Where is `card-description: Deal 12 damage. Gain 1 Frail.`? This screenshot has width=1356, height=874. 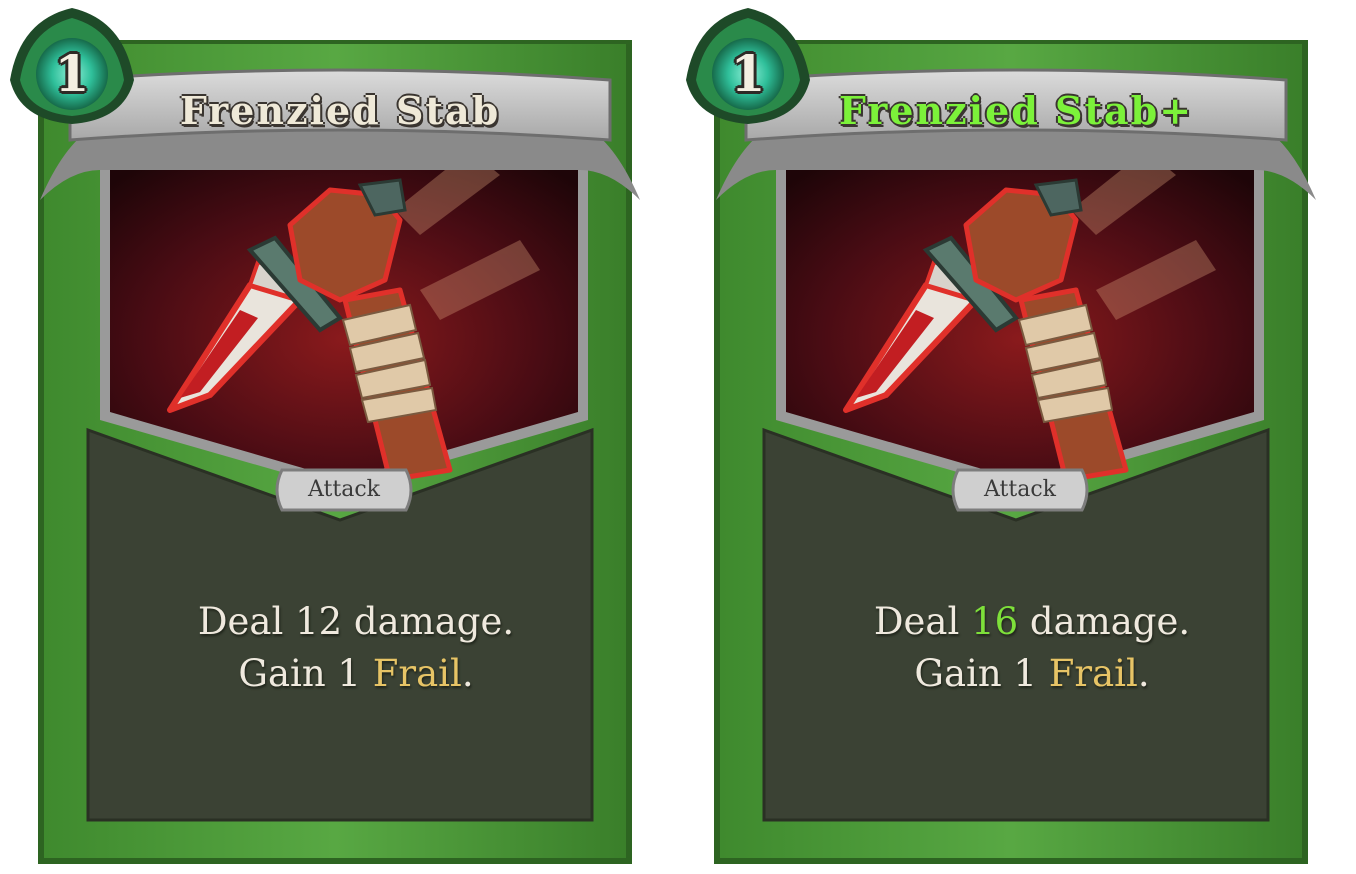 card-description: Deal 12 damage. Gain 1 Frail. is located at coordinates (356, 648).